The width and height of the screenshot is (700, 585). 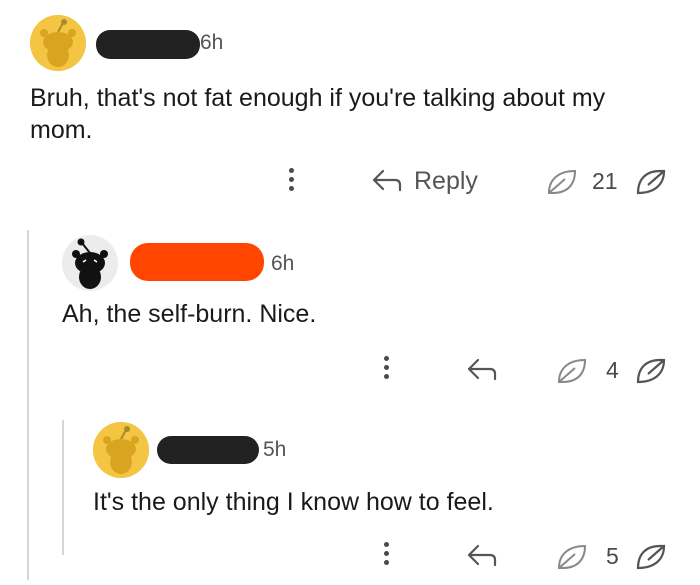 What do you see at coordinates (612, 370) in the screenshot?
I see `vote-count: 4` at bounding box center [612, 370].